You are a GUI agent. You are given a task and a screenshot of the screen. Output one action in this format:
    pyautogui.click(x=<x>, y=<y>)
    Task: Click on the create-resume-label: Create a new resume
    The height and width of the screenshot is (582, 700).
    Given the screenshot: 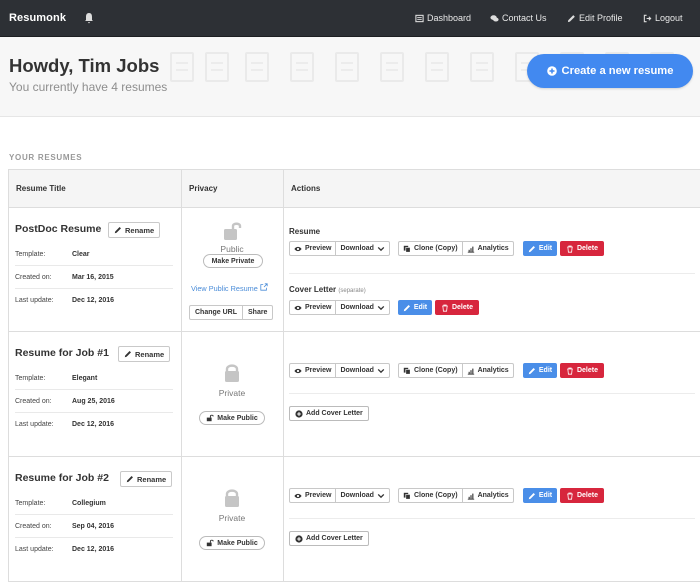 What is the action you would take?
    pyautogui.click(x=617, y=71)
    